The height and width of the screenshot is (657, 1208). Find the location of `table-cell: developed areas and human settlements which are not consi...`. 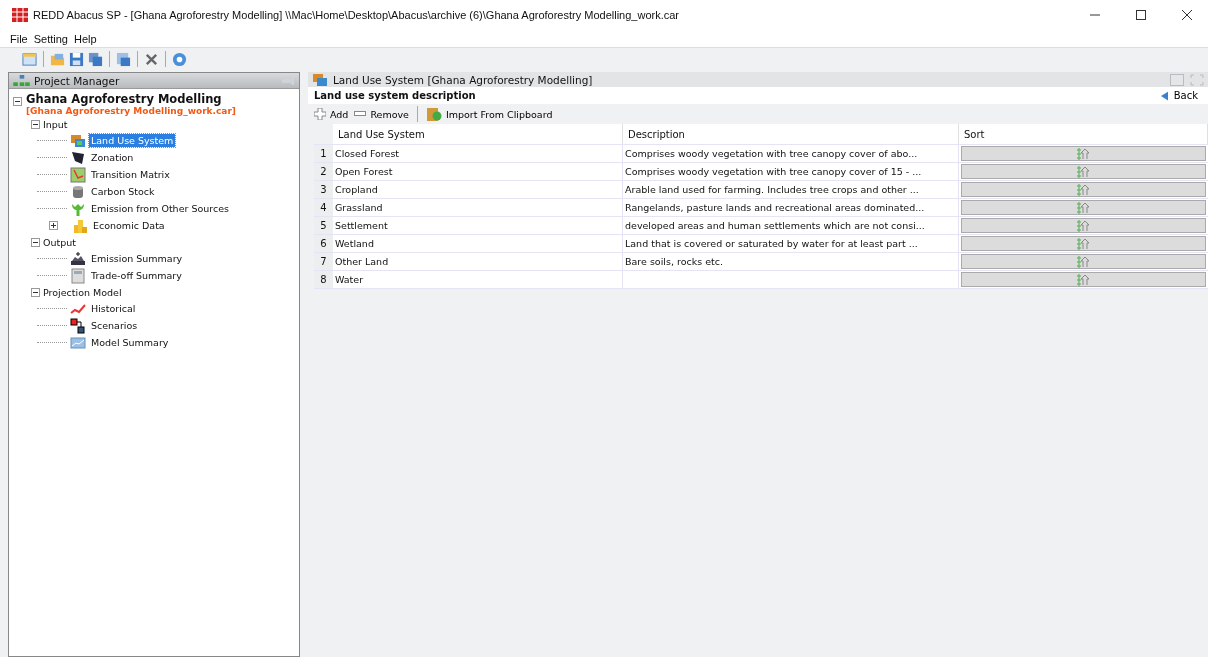

table-cell: developed areas and human settlements which are not consi... is located at coordinates (791, 225).